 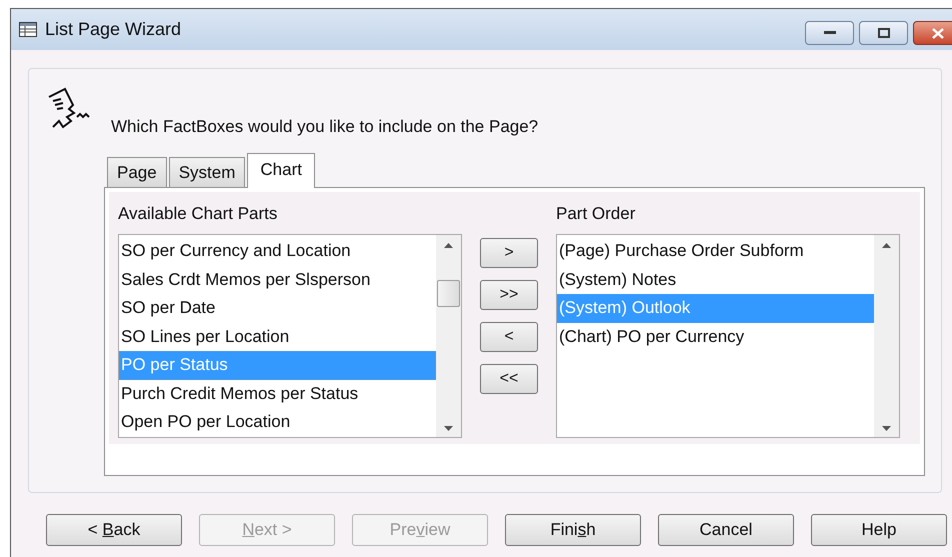 I want to click on close-icon, so click(x=938, y=33).